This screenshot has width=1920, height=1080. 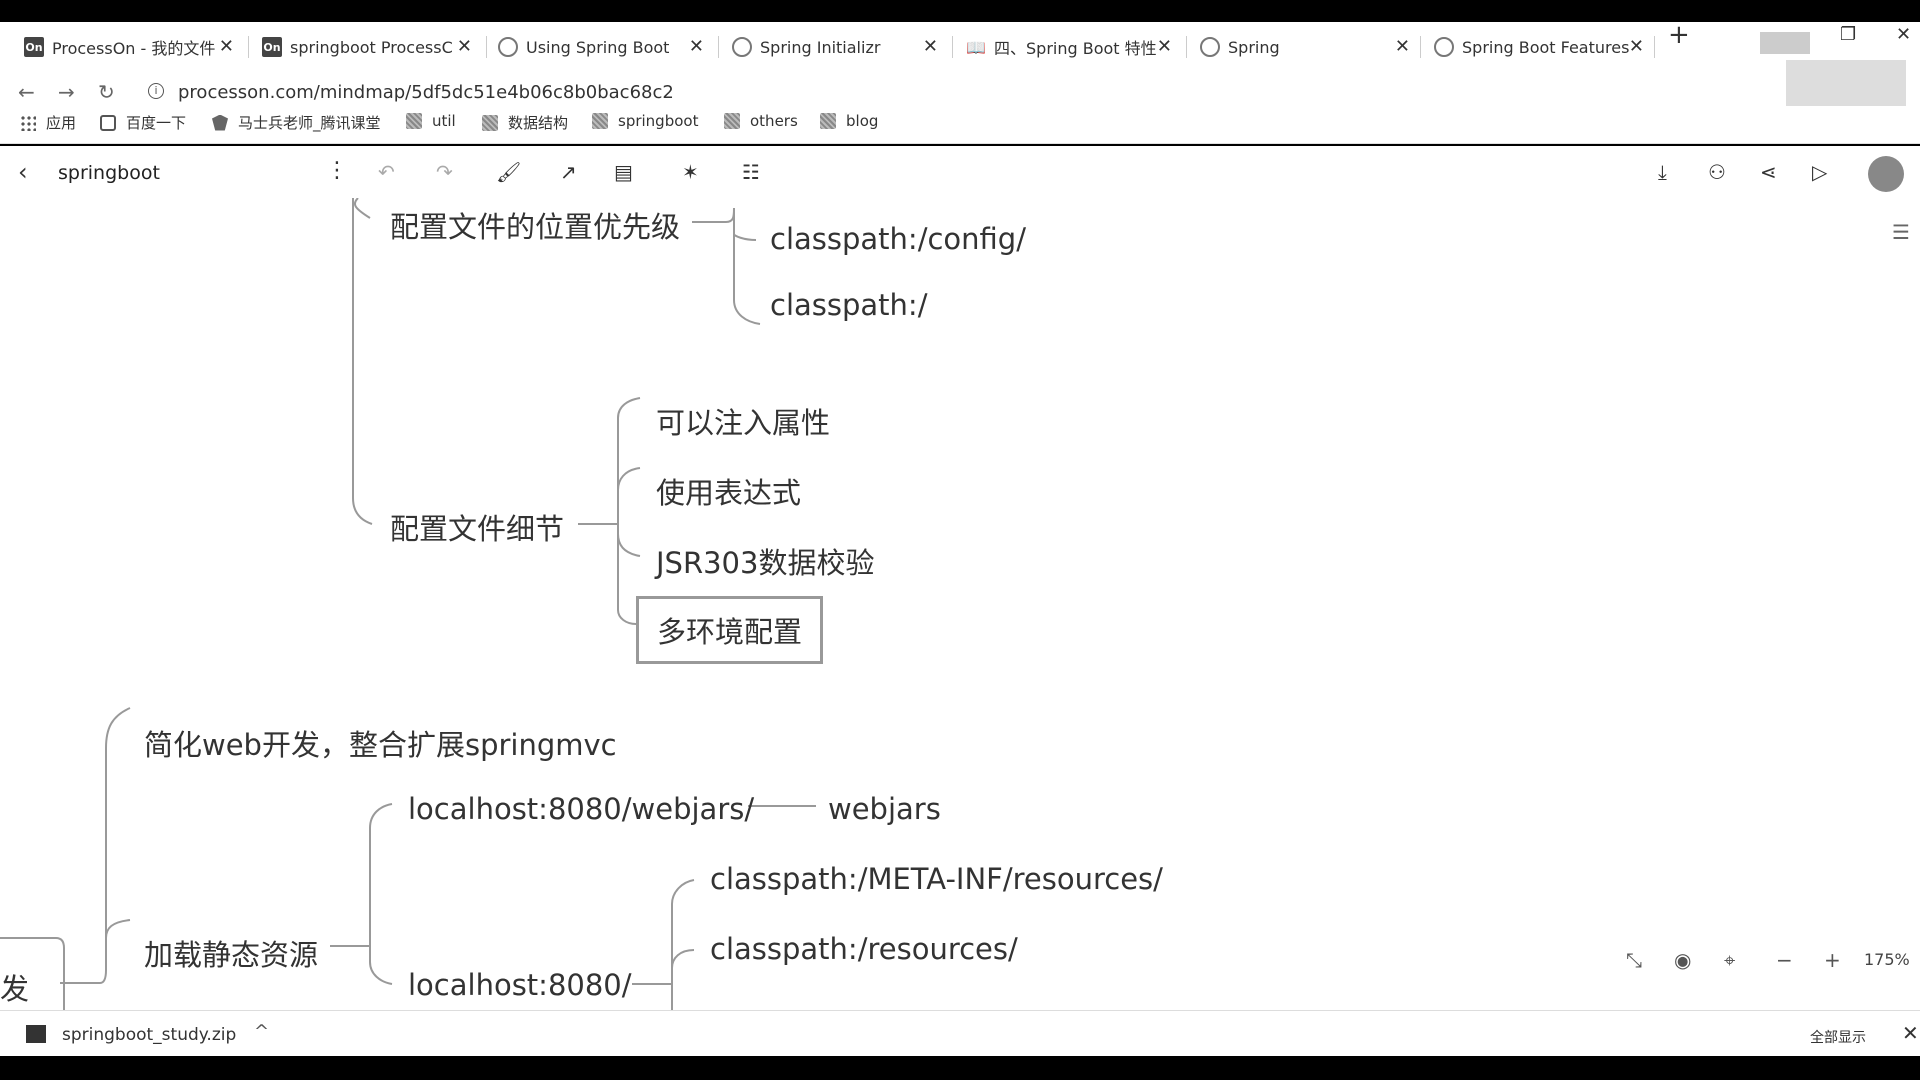 What do you see at coordinates (1305, 47) in the screenshot?
I see `tab-spring: Spring ✕` at bounding box center [1305, 47].